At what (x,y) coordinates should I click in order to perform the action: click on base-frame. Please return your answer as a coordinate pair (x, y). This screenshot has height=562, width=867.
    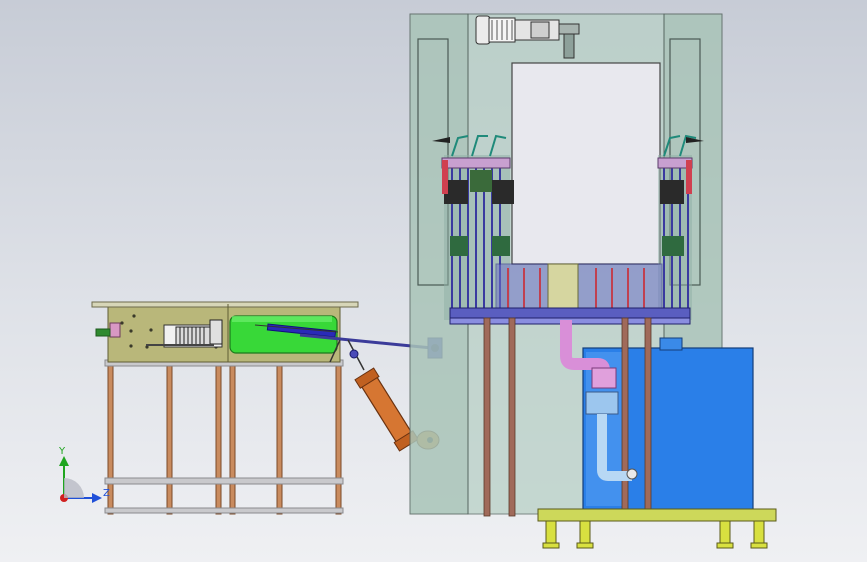
    Looking at the image, I should click on (657, 528).